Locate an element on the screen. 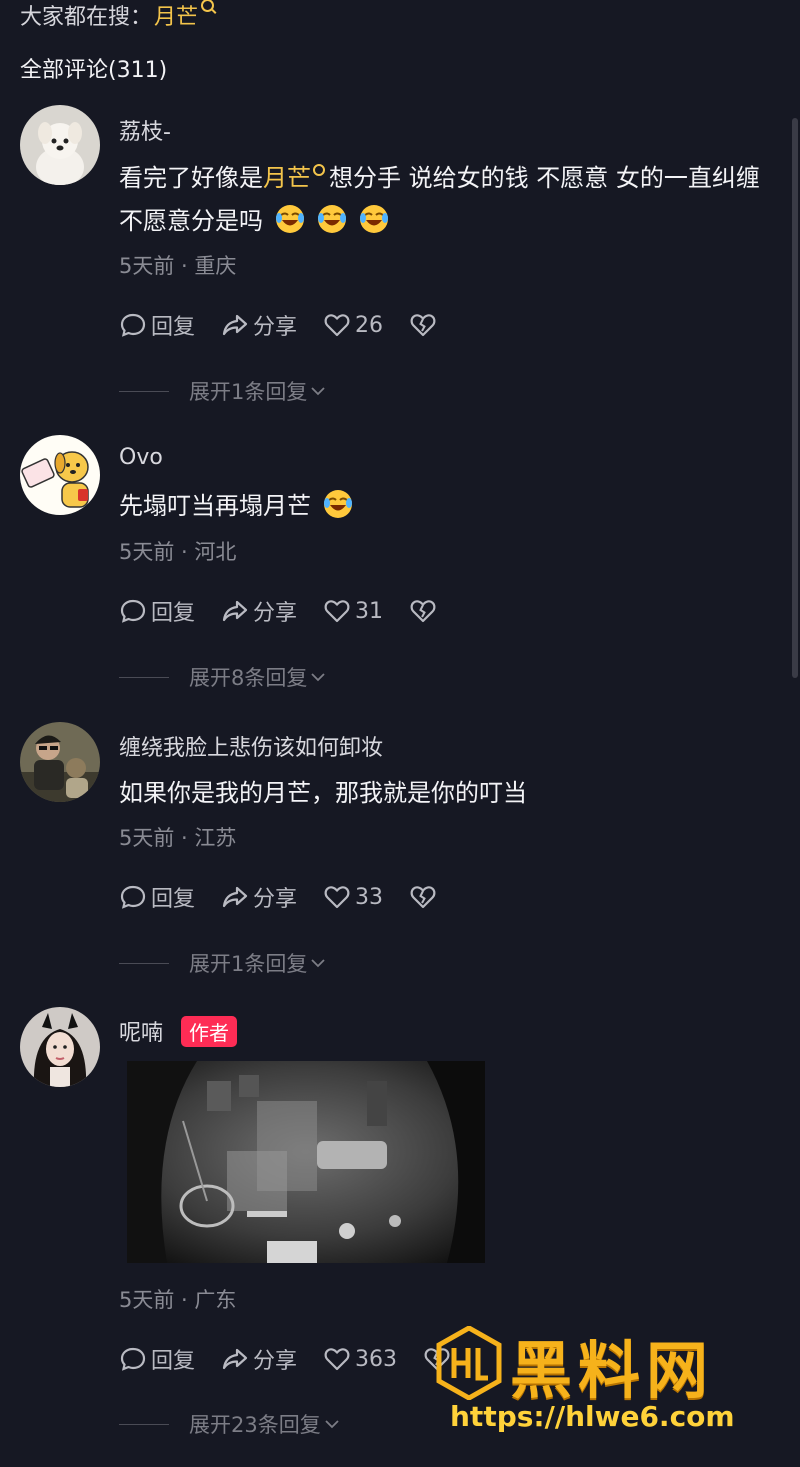 The image size is (800, 1467). like-count: 33 is located at coordinates (369, 897).